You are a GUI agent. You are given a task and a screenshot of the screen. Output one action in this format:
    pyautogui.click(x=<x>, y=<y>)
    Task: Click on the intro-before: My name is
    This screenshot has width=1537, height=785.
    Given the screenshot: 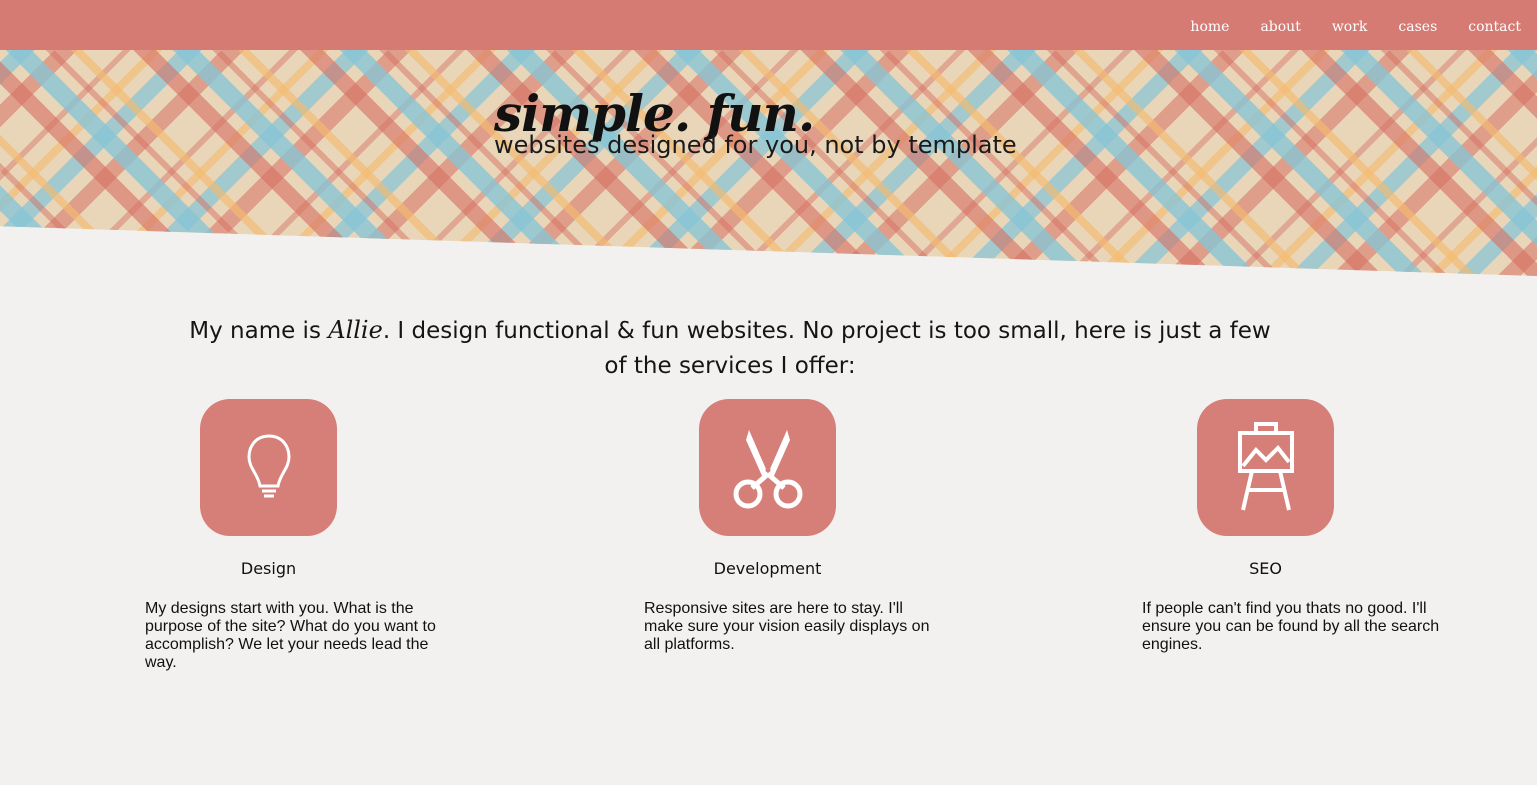 What is the action you would take?
    pyautogui.click(x=259, y=331)
    